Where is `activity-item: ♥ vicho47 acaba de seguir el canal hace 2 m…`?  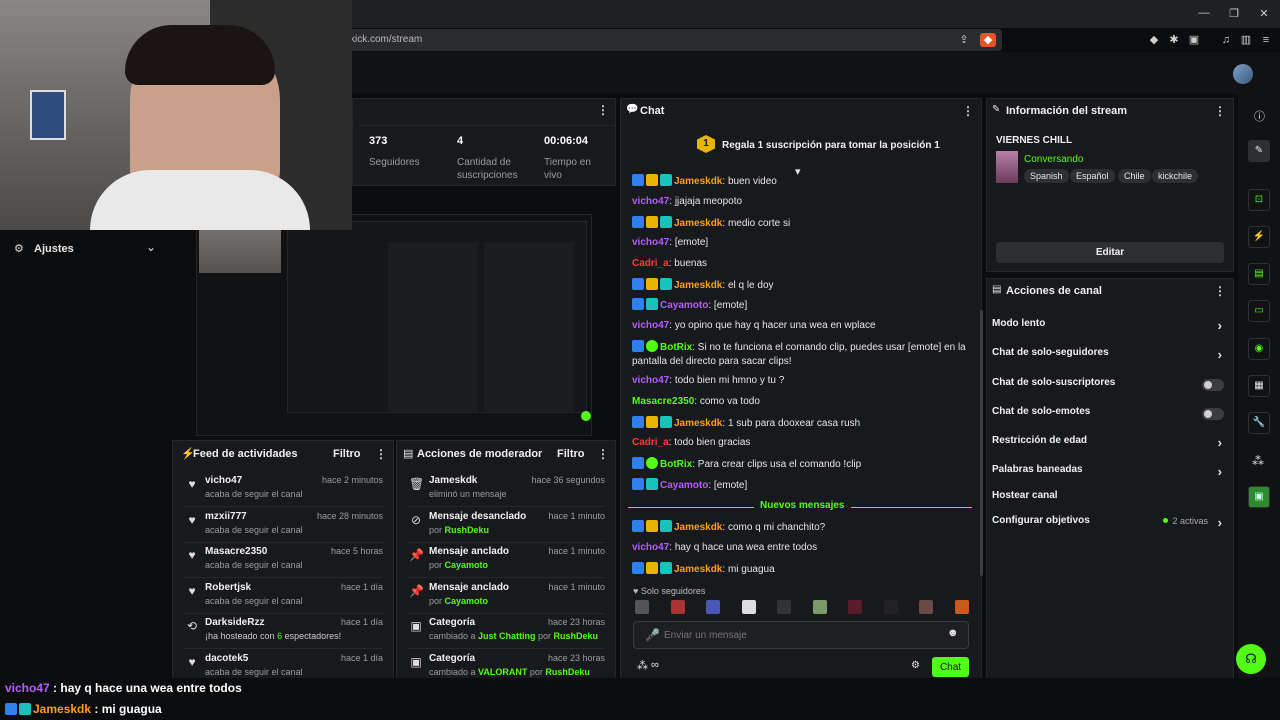
activity-item: ♥ vicho47 acaba de seguir el canal hace 2 m… is located at coordinates (283, 489).